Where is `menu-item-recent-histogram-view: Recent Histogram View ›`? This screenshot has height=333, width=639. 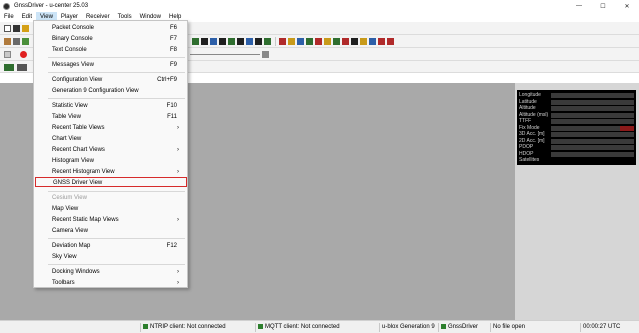 menu-item-recent-histogram-view: Recent Histogram View › is located at coordinates (110, 172).